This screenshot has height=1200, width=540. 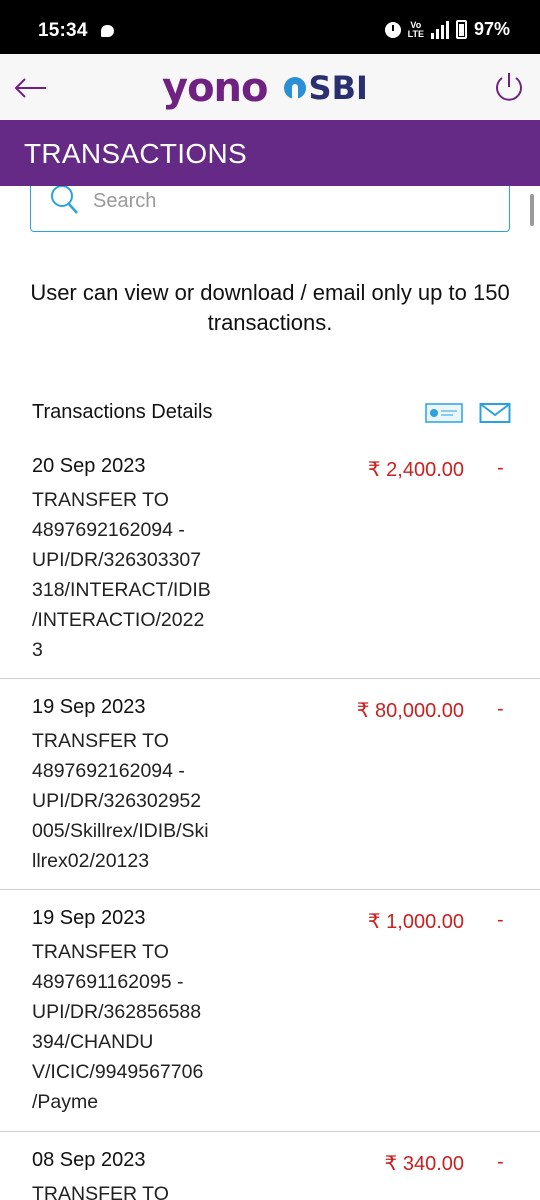 I want to click on transaction-date: 08 Sep 2023, so click(x=89, y=1160).